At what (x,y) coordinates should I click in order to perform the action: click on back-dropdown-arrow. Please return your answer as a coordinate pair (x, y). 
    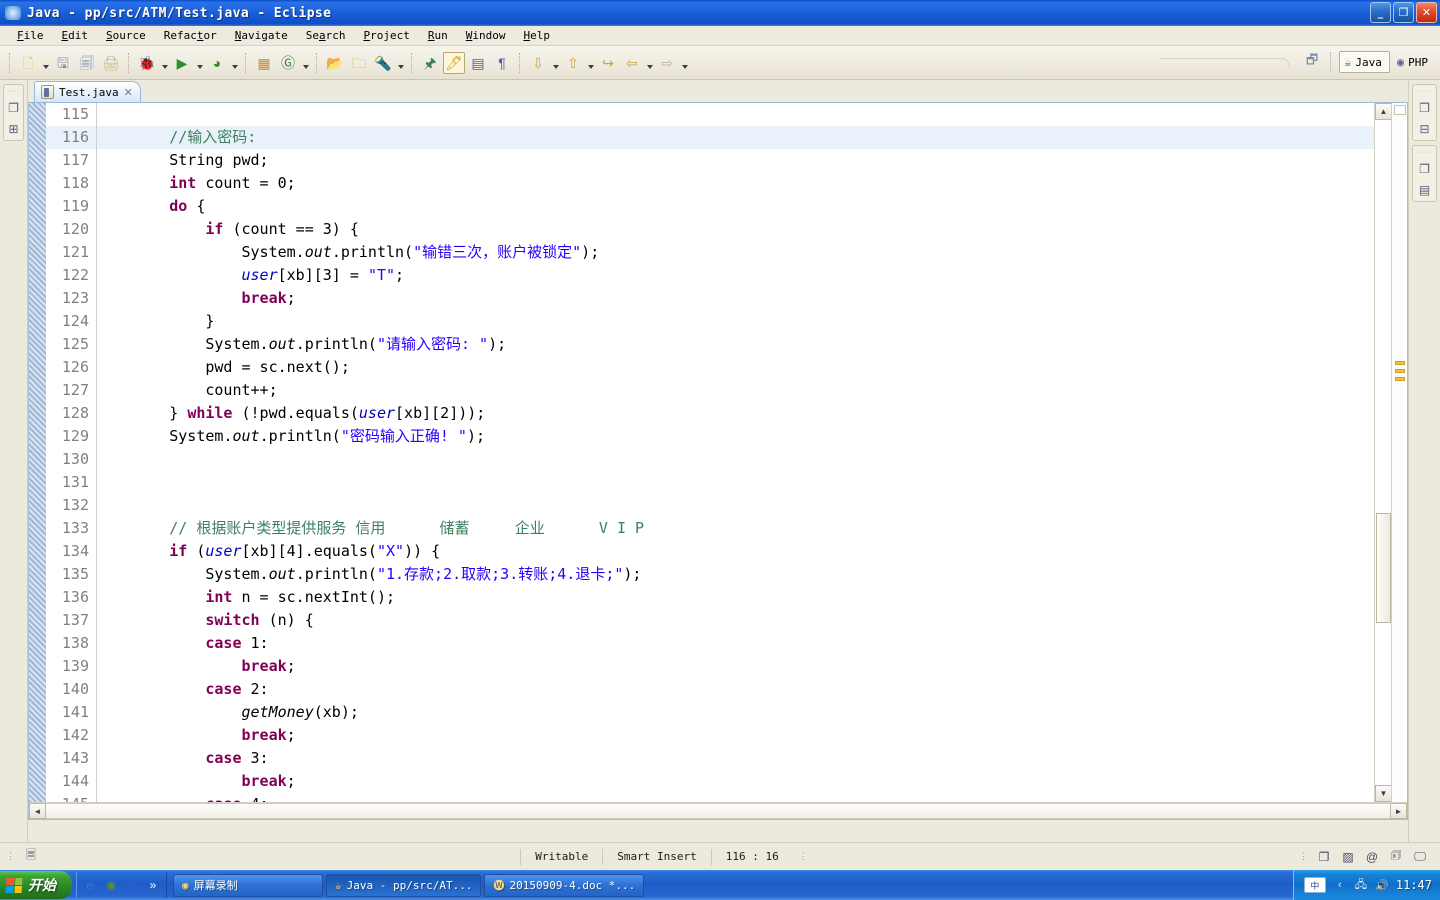
    Looking at the image, I should click on (649, 63).